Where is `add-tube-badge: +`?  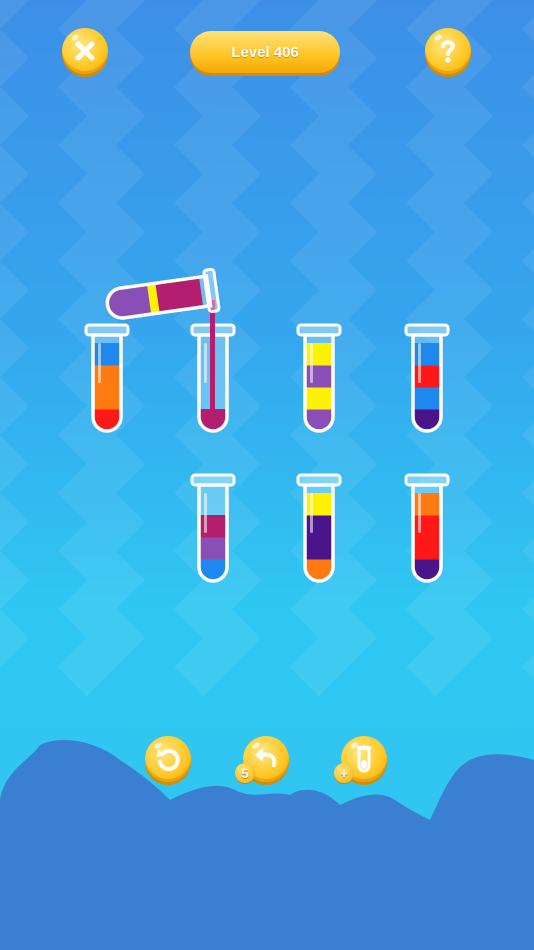
add-tube-badge: + is located at coordinates (344, 773).